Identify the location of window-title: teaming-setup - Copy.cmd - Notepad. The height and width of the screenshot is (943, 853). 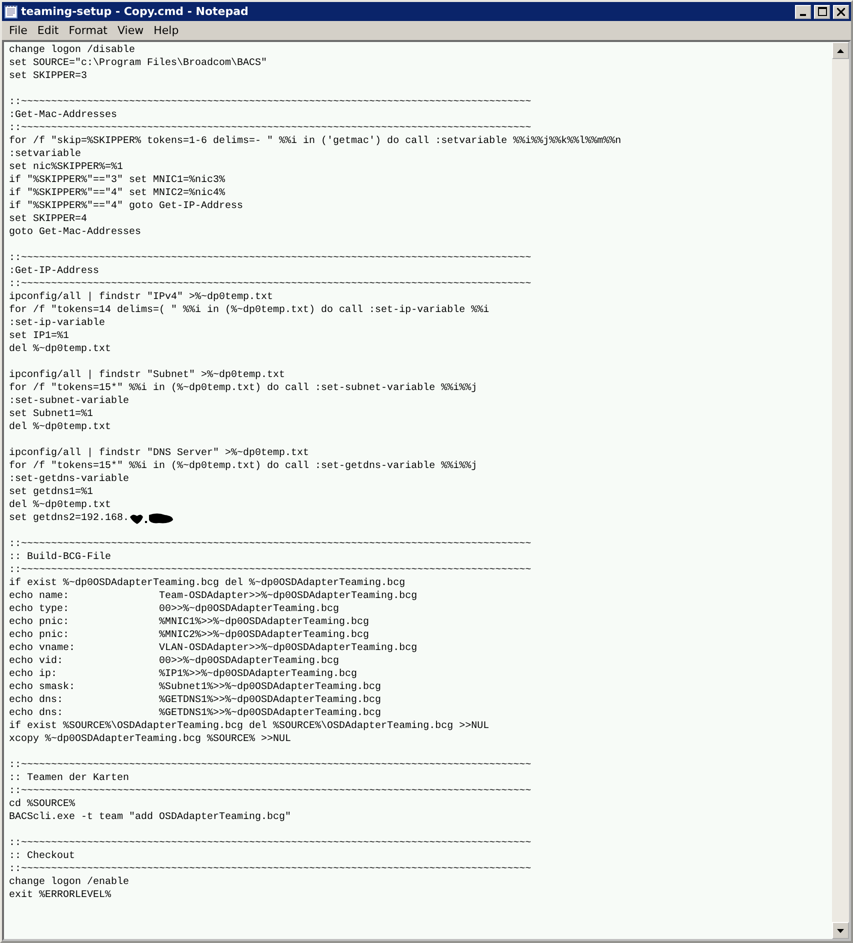
(135, 11).